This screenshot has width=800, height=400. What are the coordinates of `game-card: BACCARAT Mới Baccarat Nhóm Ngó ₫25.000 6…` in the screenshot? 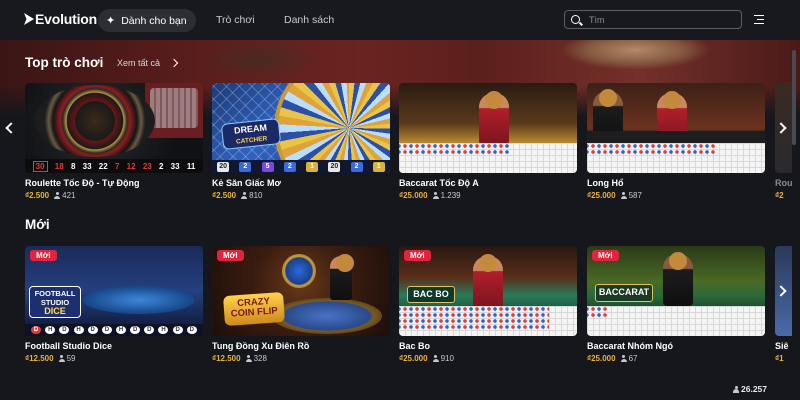 It's located at (676, 304).